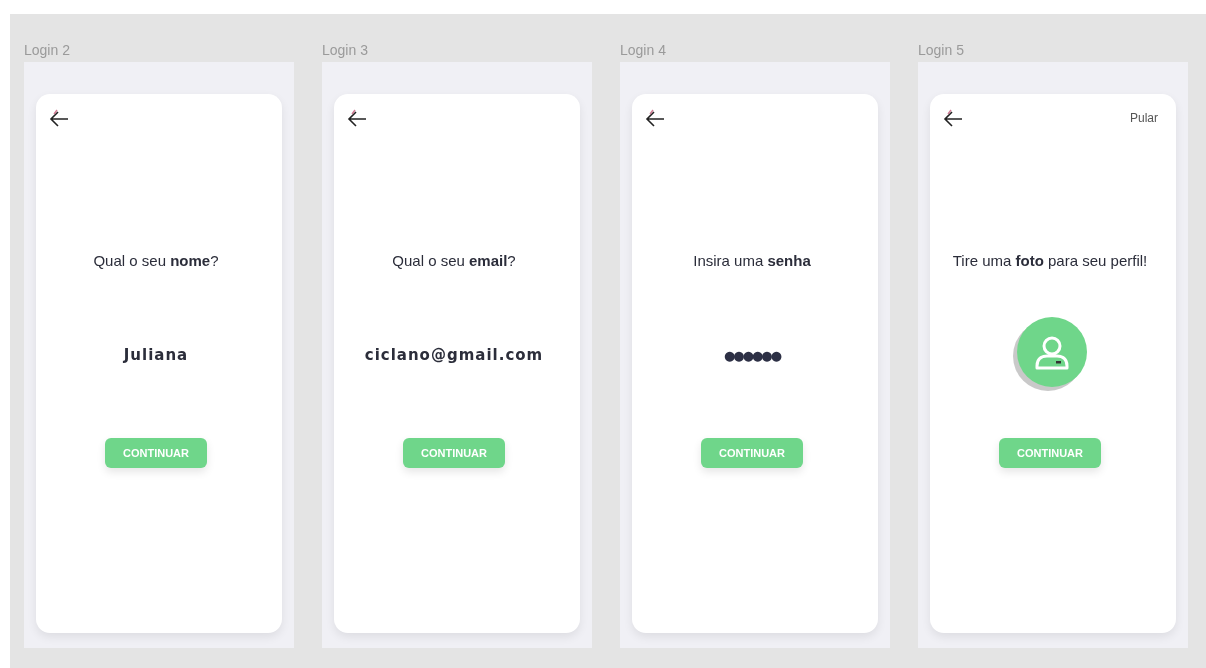 The height and width of the screenshot is (668, 1206). I want to click on skip-link: Pular, so click(1144, 118).